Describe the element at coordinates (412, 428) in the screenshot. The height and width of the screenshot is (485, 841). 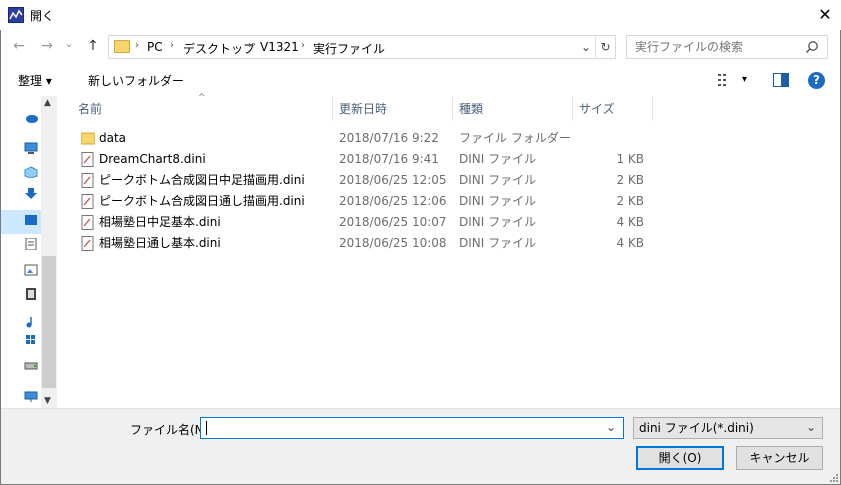
I see `filename-input` at that location.